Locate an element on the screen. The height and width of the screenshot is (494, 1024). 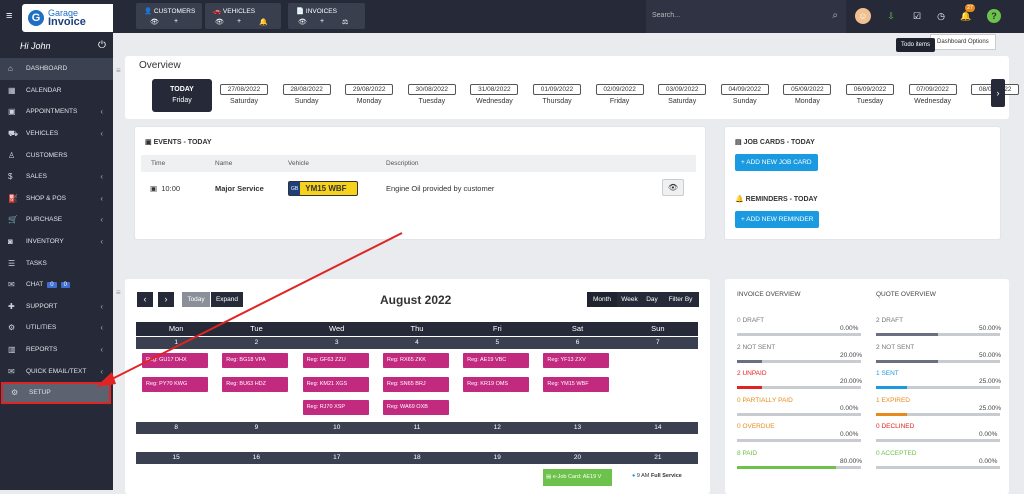
annotation-arrow is located at coordinates (249, 309).